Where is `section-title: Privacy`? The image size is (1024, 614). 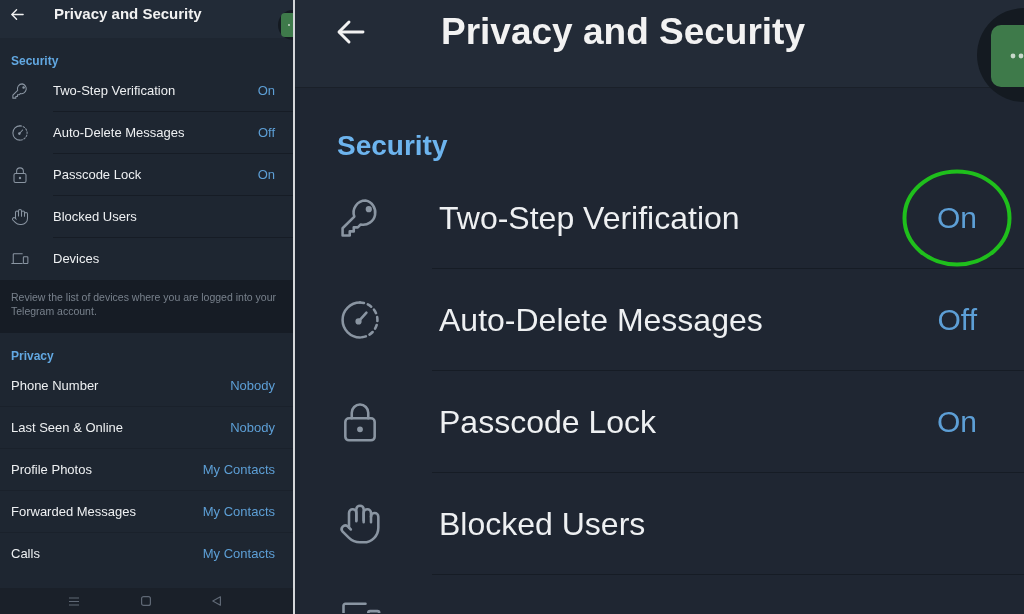 section-title: Privacy is located at coordinates (33, 356).